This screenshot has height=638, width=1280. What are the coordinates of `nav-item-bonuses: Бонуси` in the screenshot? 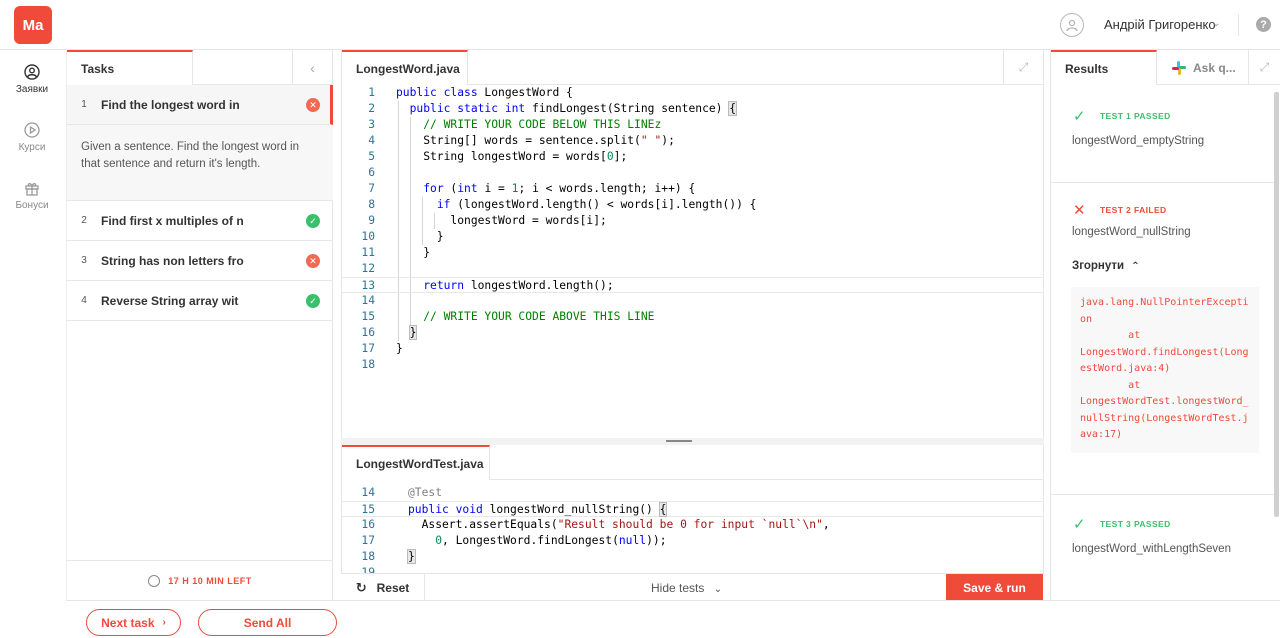 It's located at (32, 195).